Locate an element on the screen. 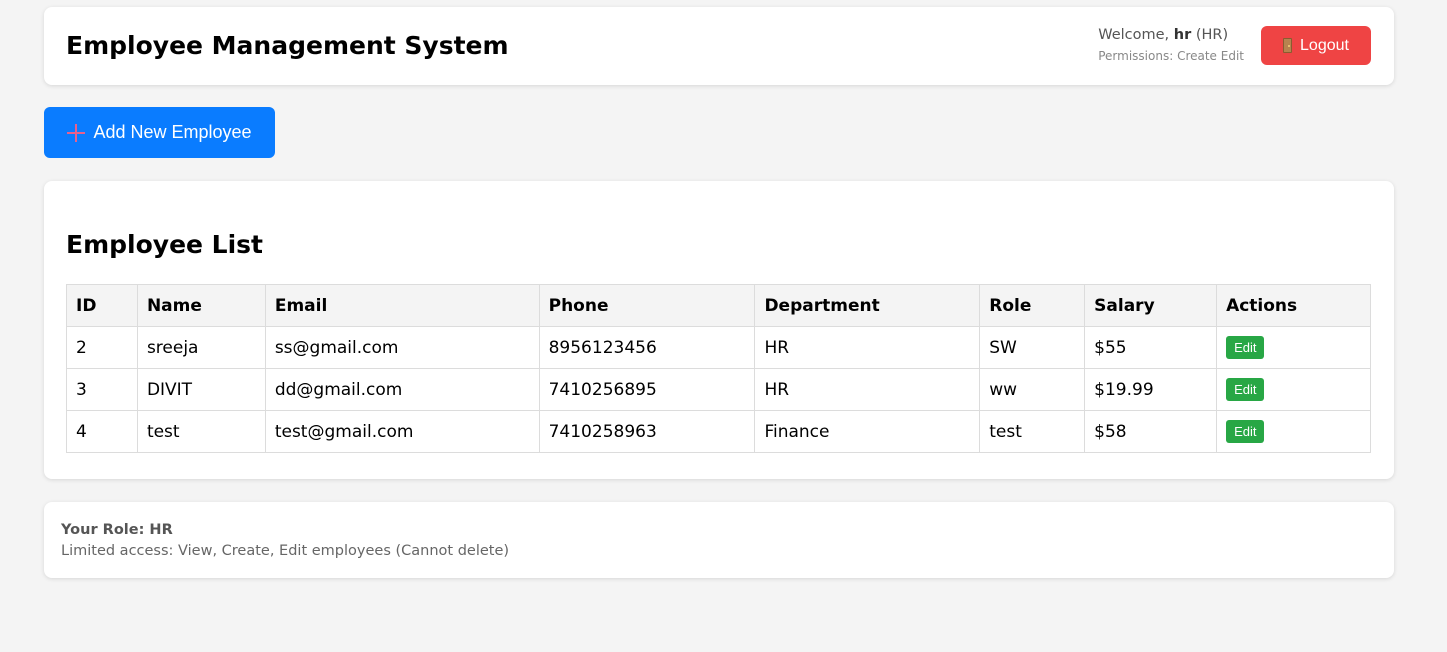 The width and height of the screenshot is (1447, 652). welcome-prefix: Welcome, is located at coordinates (1134, 35).